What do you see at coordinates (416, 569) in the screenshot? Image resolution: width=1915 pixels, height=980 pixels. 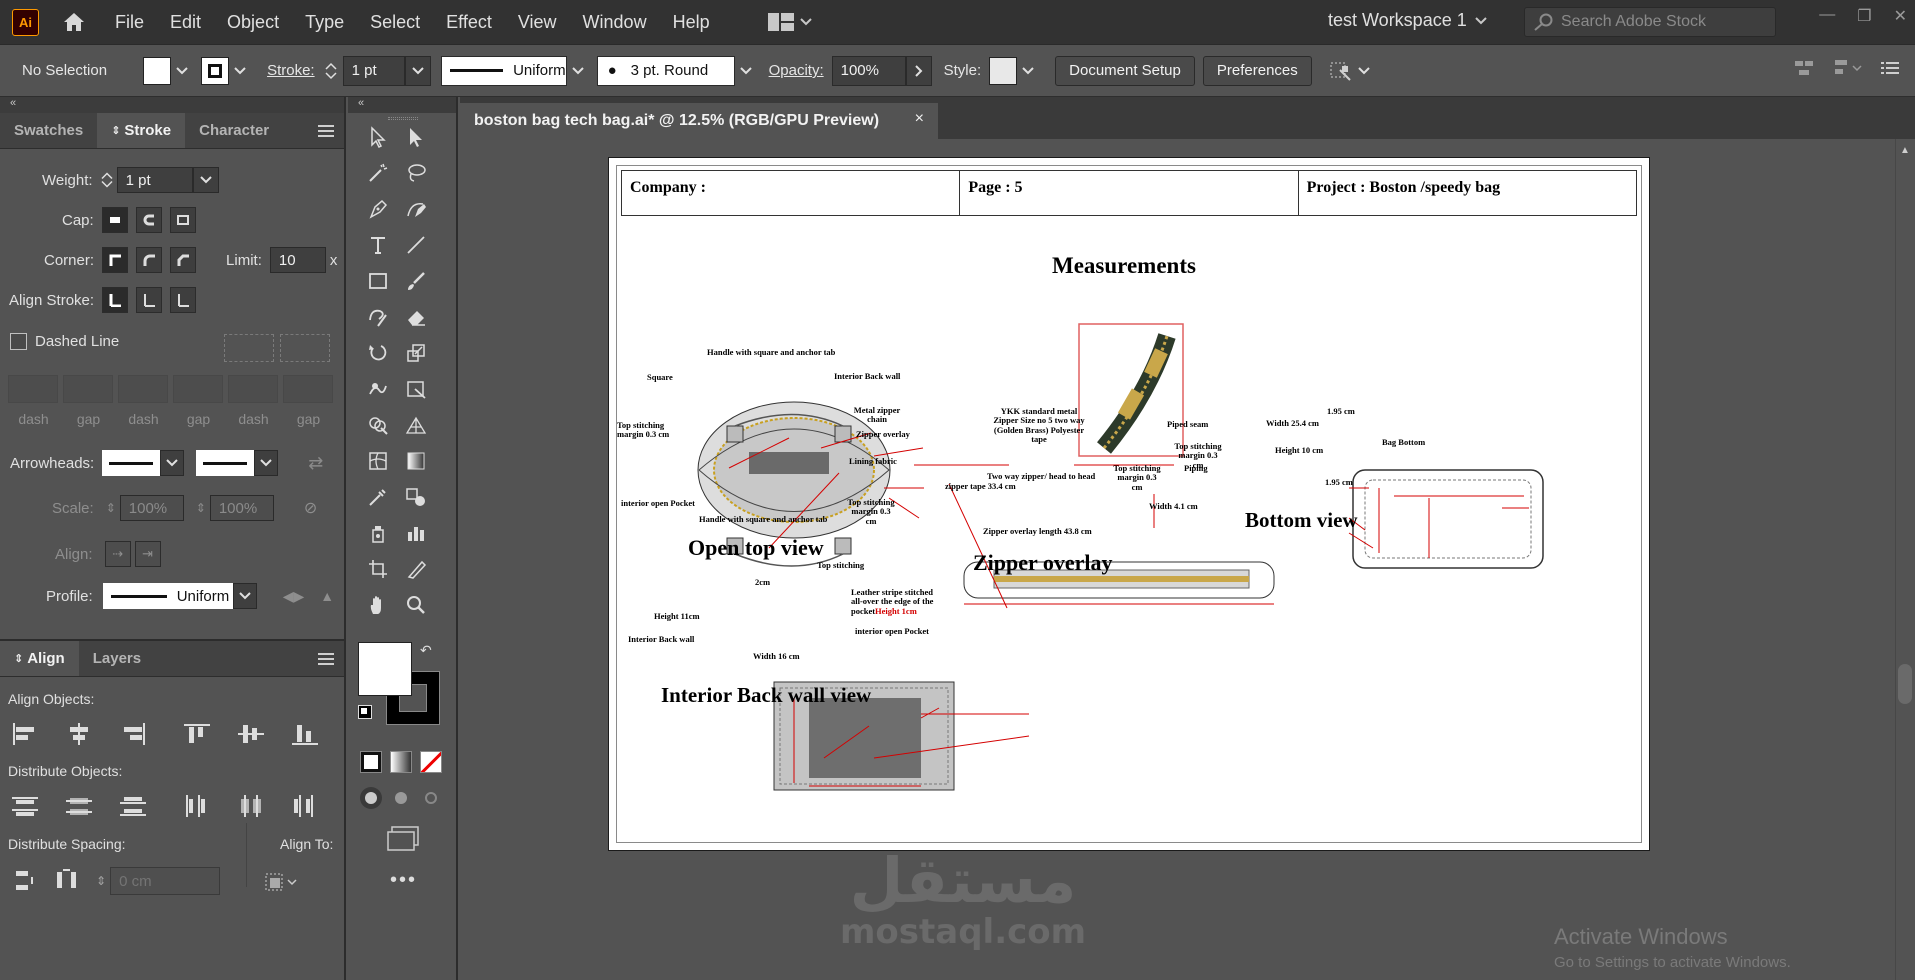 I see `slice-tool-icon` at bounding box center [416, 569].